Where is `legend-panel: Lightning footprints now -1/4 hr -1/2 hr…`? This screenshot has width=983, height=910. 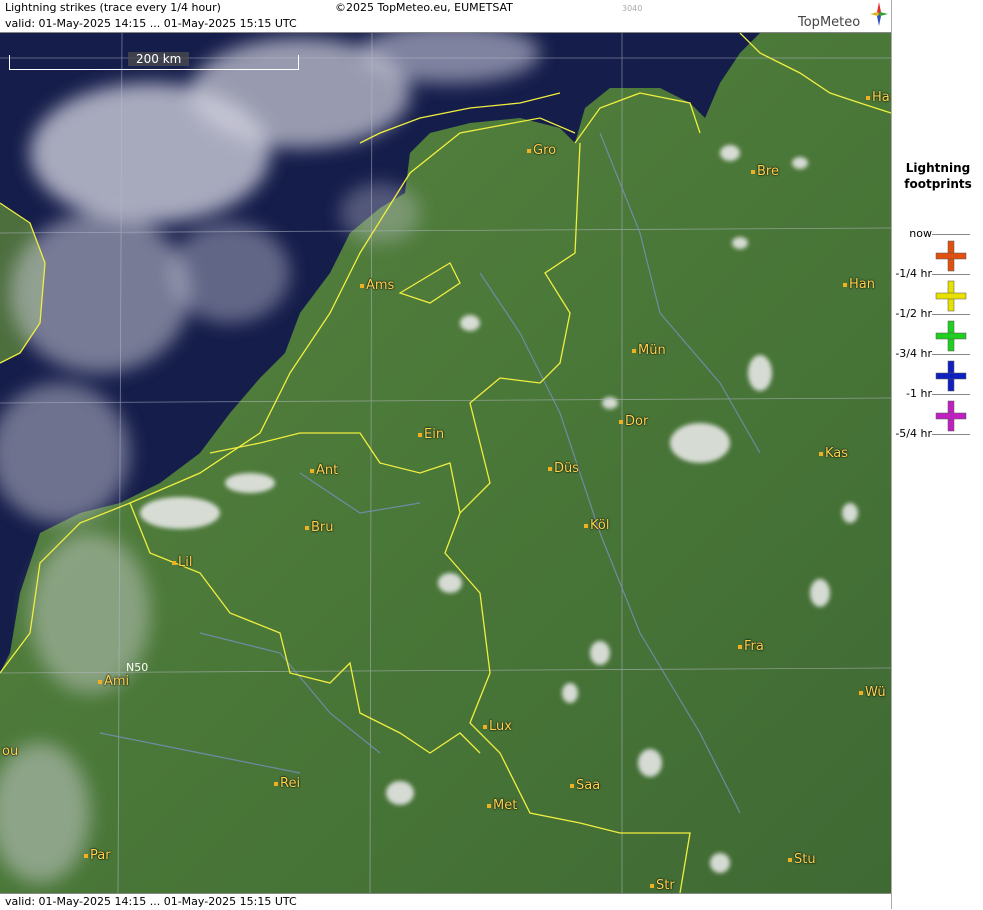 legend-panel: Lightning footprints now -1/4 hr -1/2 hr… is located at coordinates (937, 454).